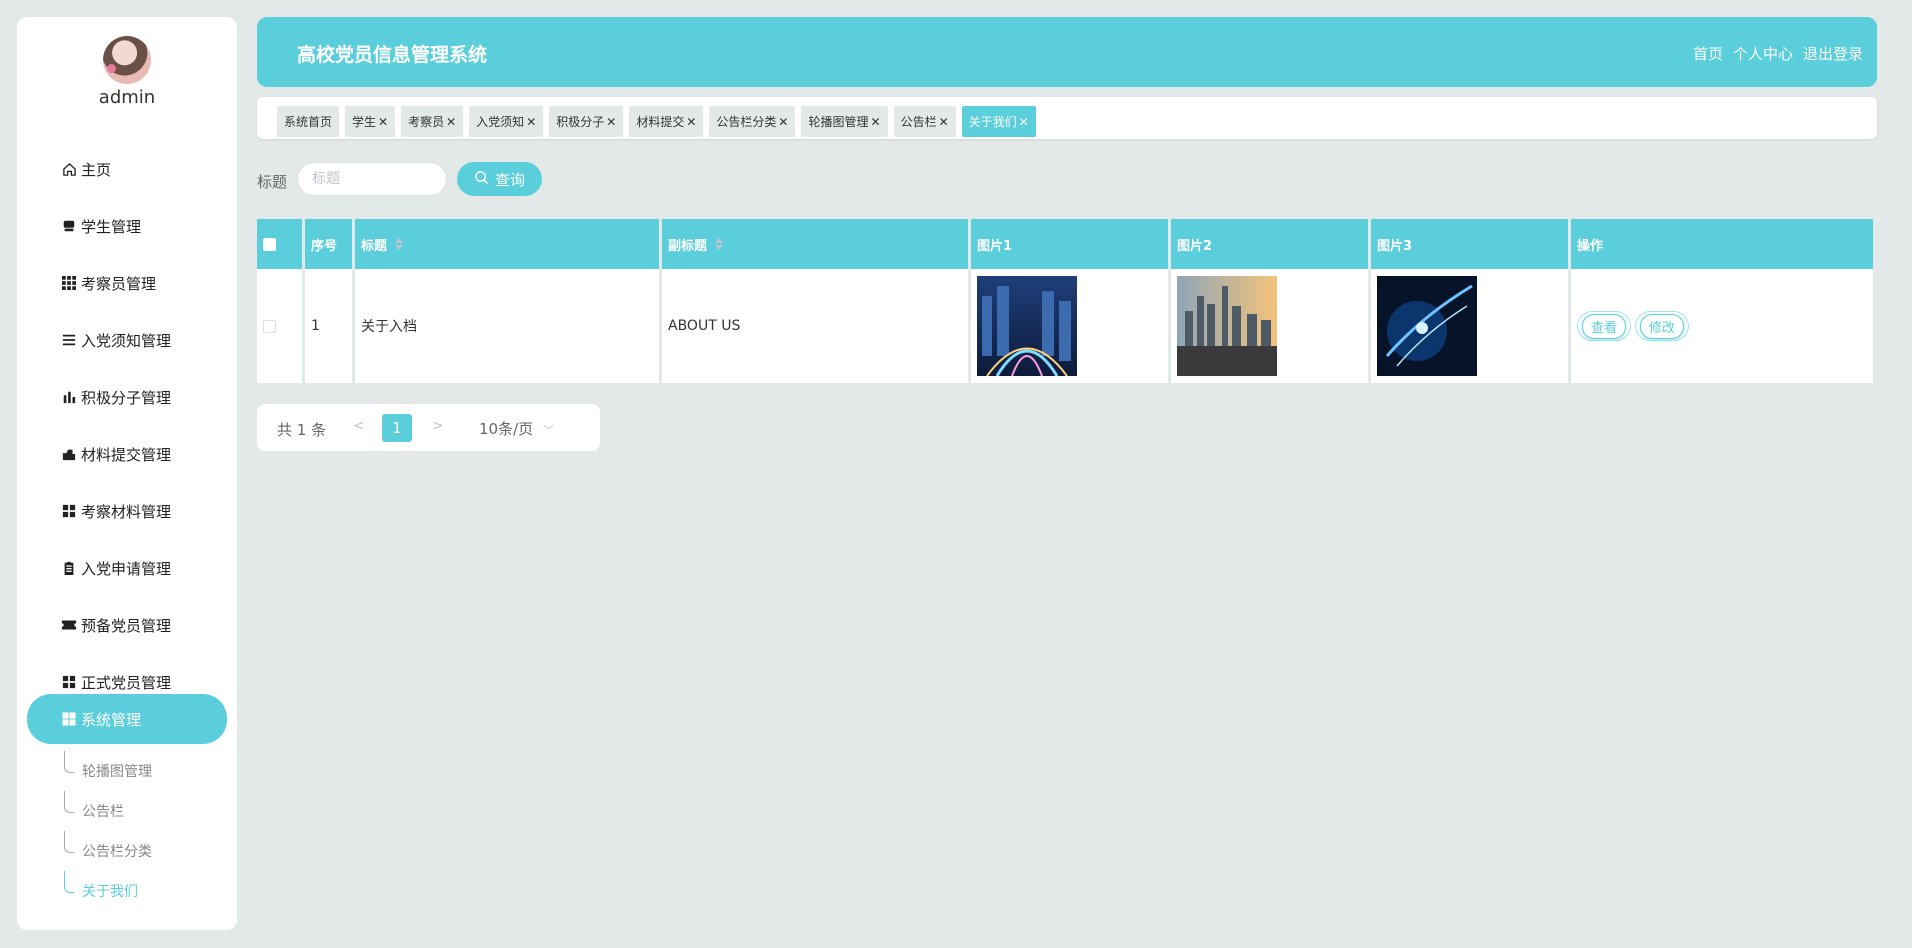  Describe the element at coordinates (324, 246) in the screenshot. I see `col-header-label: 序号` at that location.